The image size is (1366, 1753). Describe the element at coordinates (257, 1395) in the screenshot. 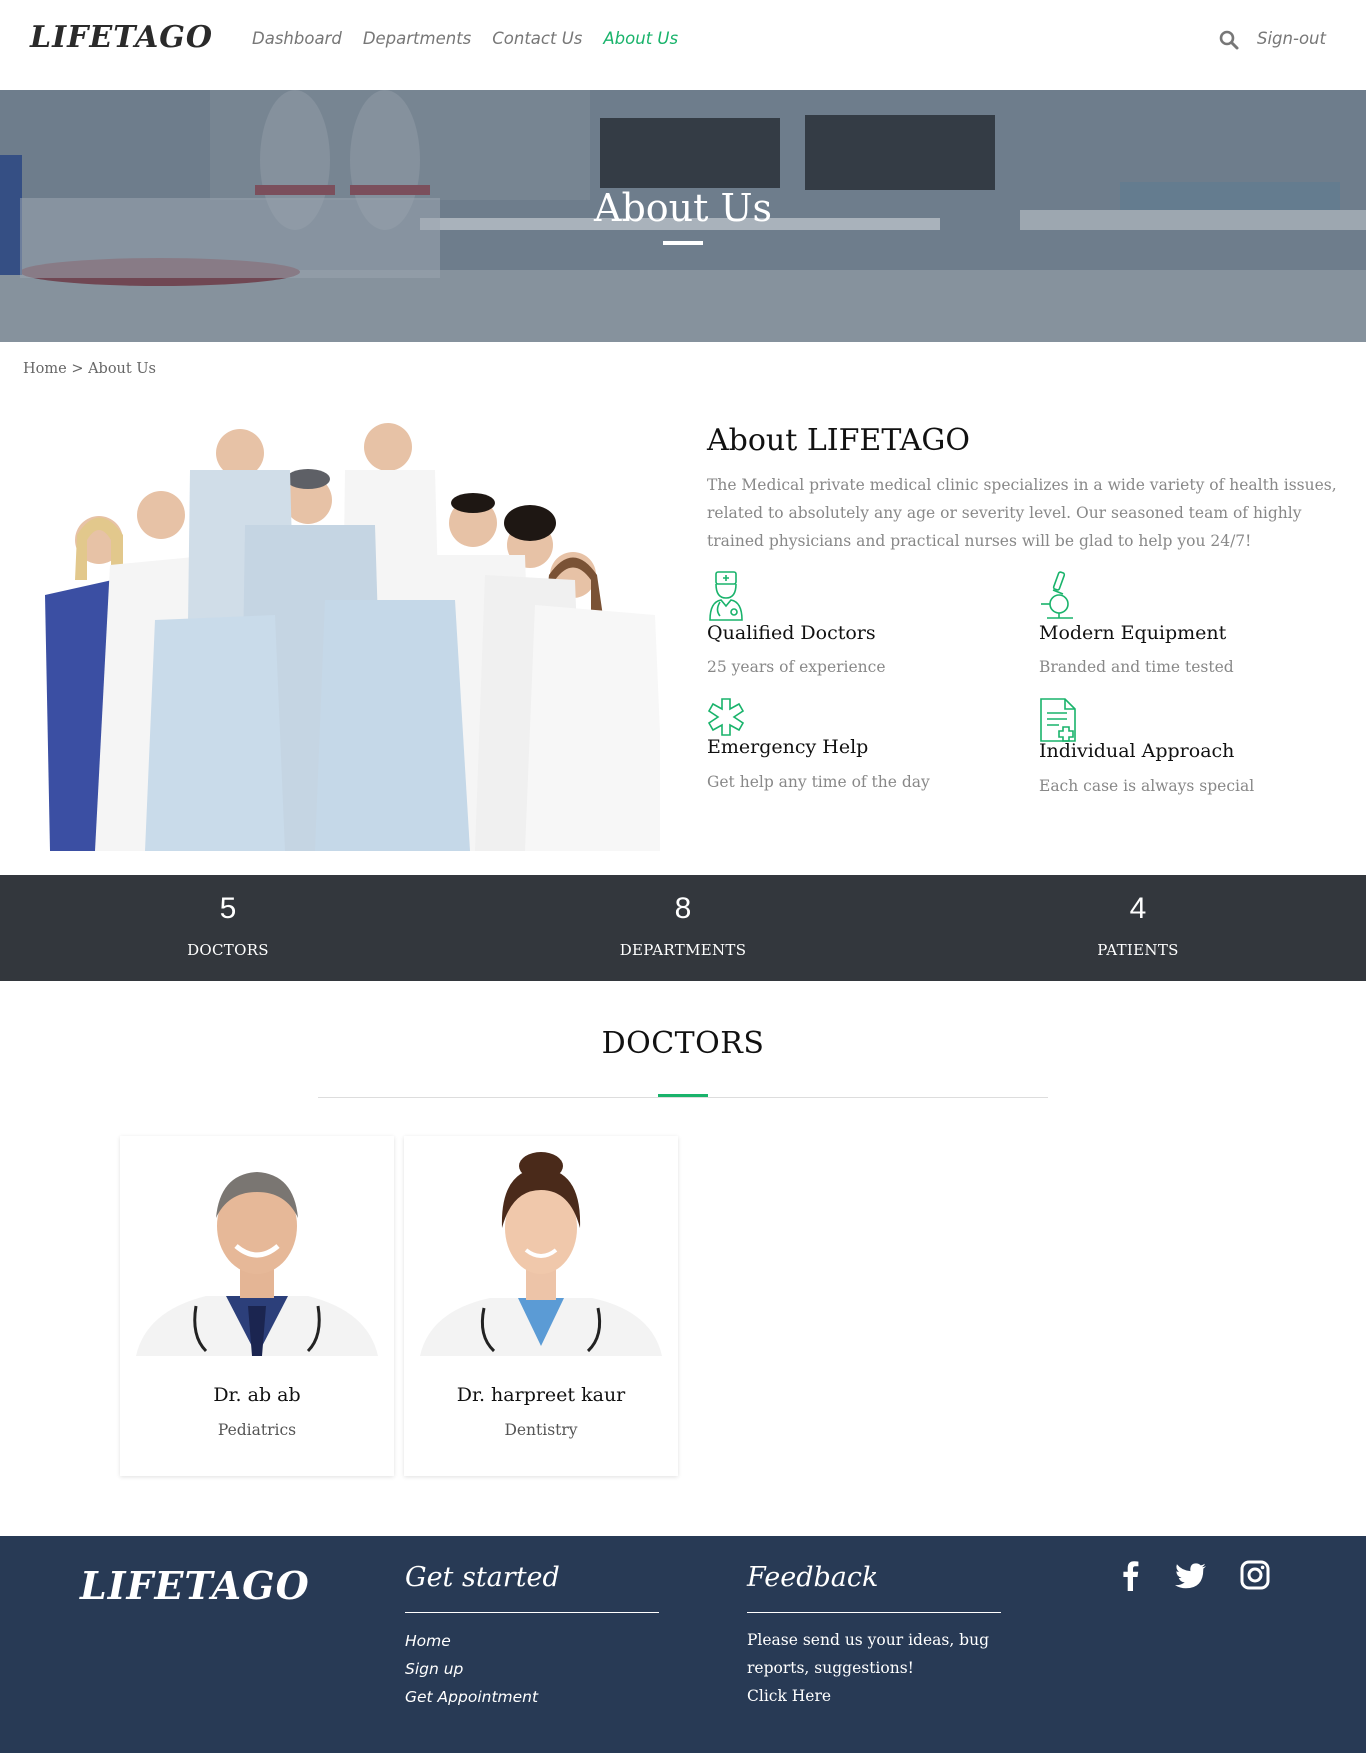

I see `doctor-name: Dr. ab ab` at that location.